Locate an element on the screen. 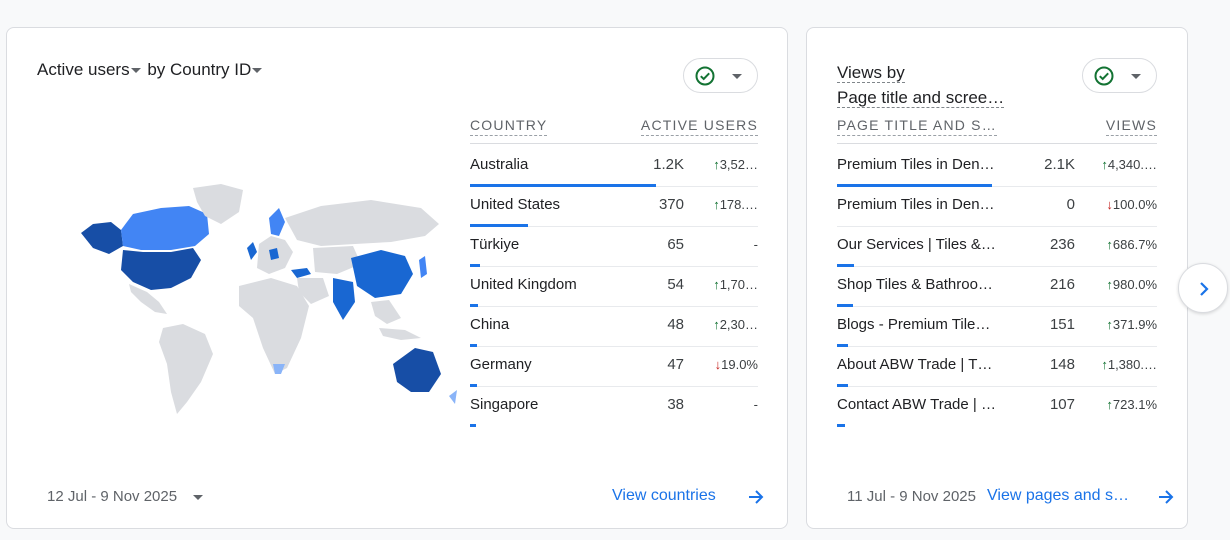 Image resolution: width=1230 pixels, height=540 pixels. row-share-bar is located at coordinates (841, 425).